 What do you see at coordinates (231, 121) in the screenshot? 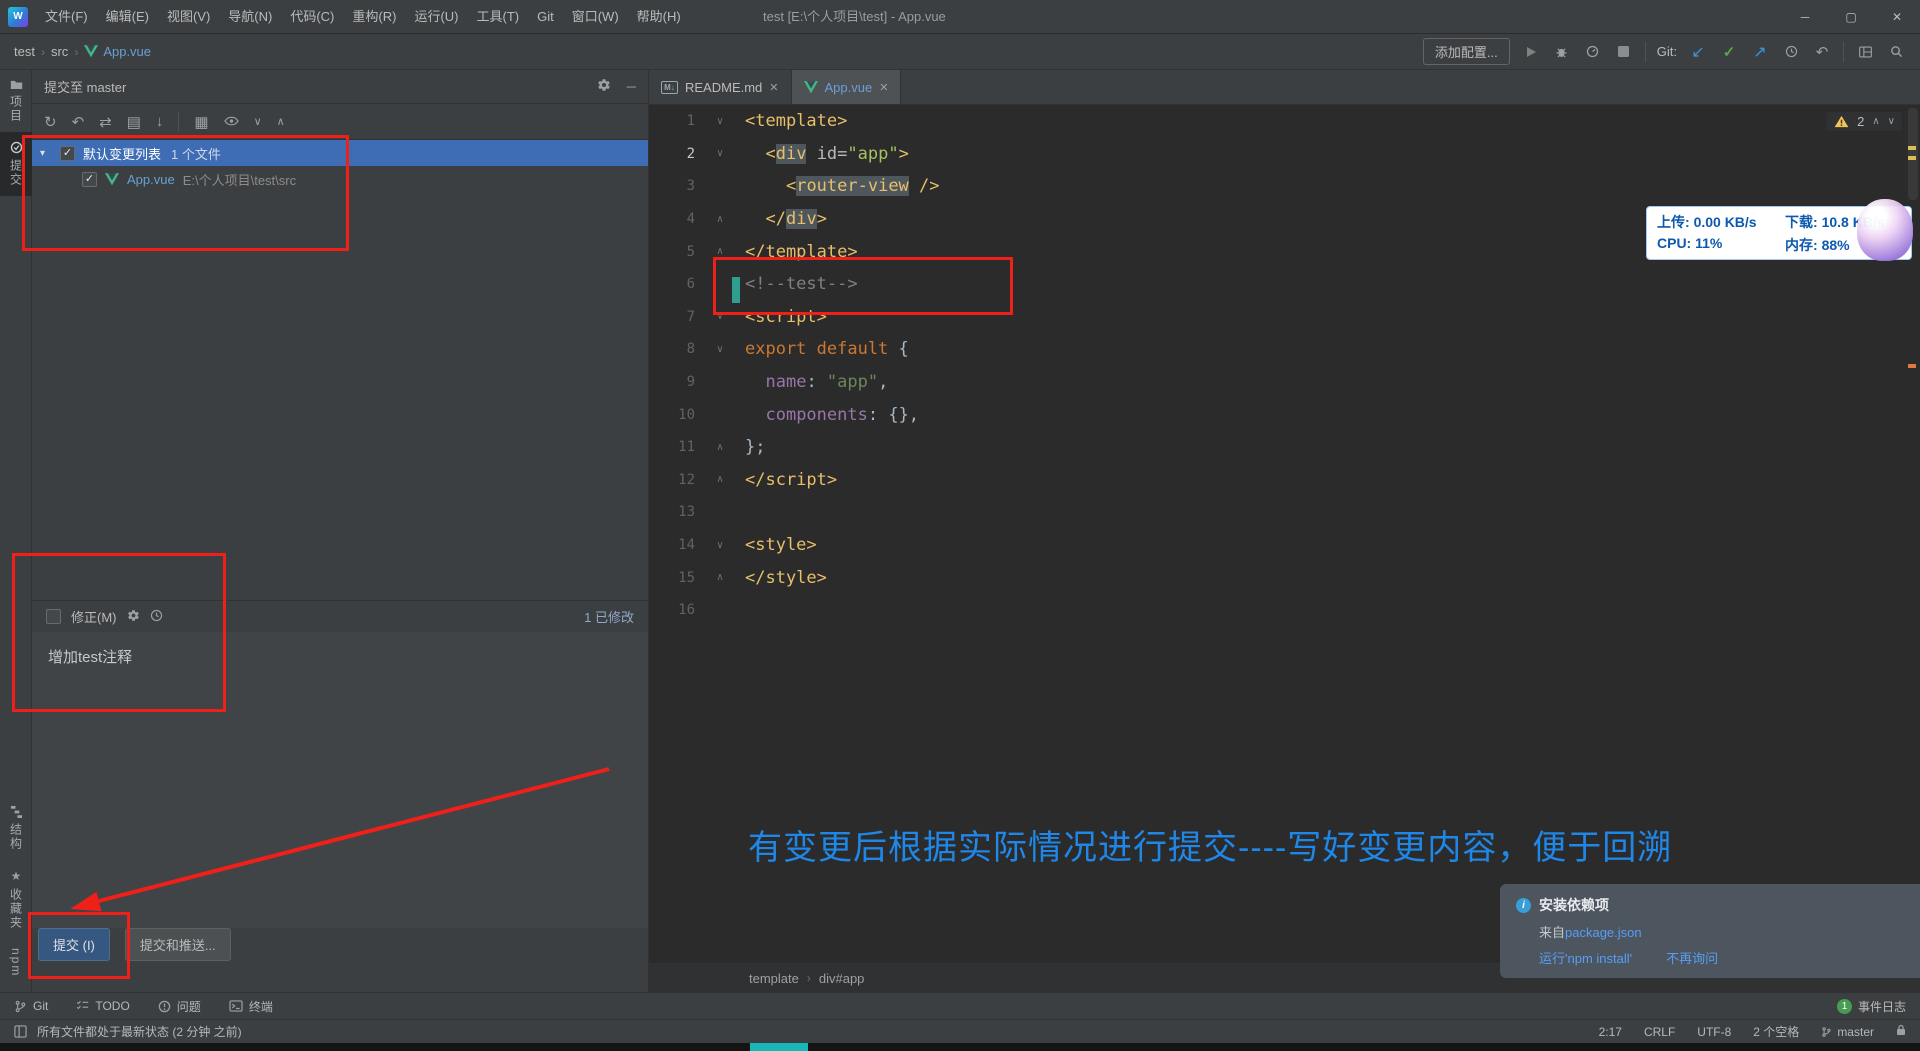
I see `preview-eye-icon` at bounding box center [231, 121].